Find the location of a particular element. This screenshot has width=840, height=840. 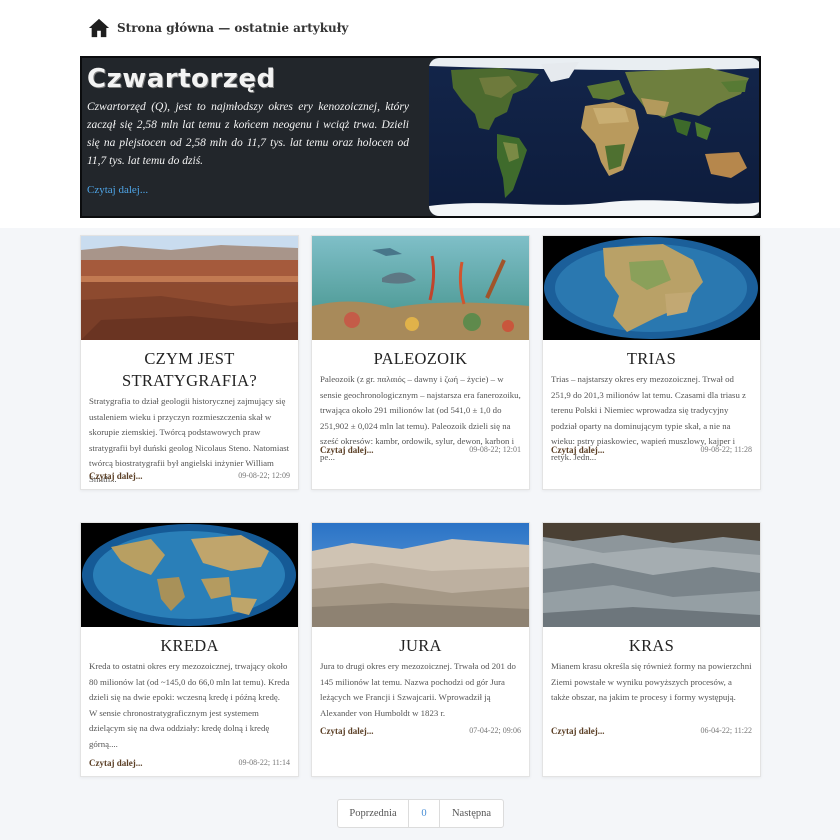

pagination: Poprzednia 0 Następna is located at coordinates (420, 813).